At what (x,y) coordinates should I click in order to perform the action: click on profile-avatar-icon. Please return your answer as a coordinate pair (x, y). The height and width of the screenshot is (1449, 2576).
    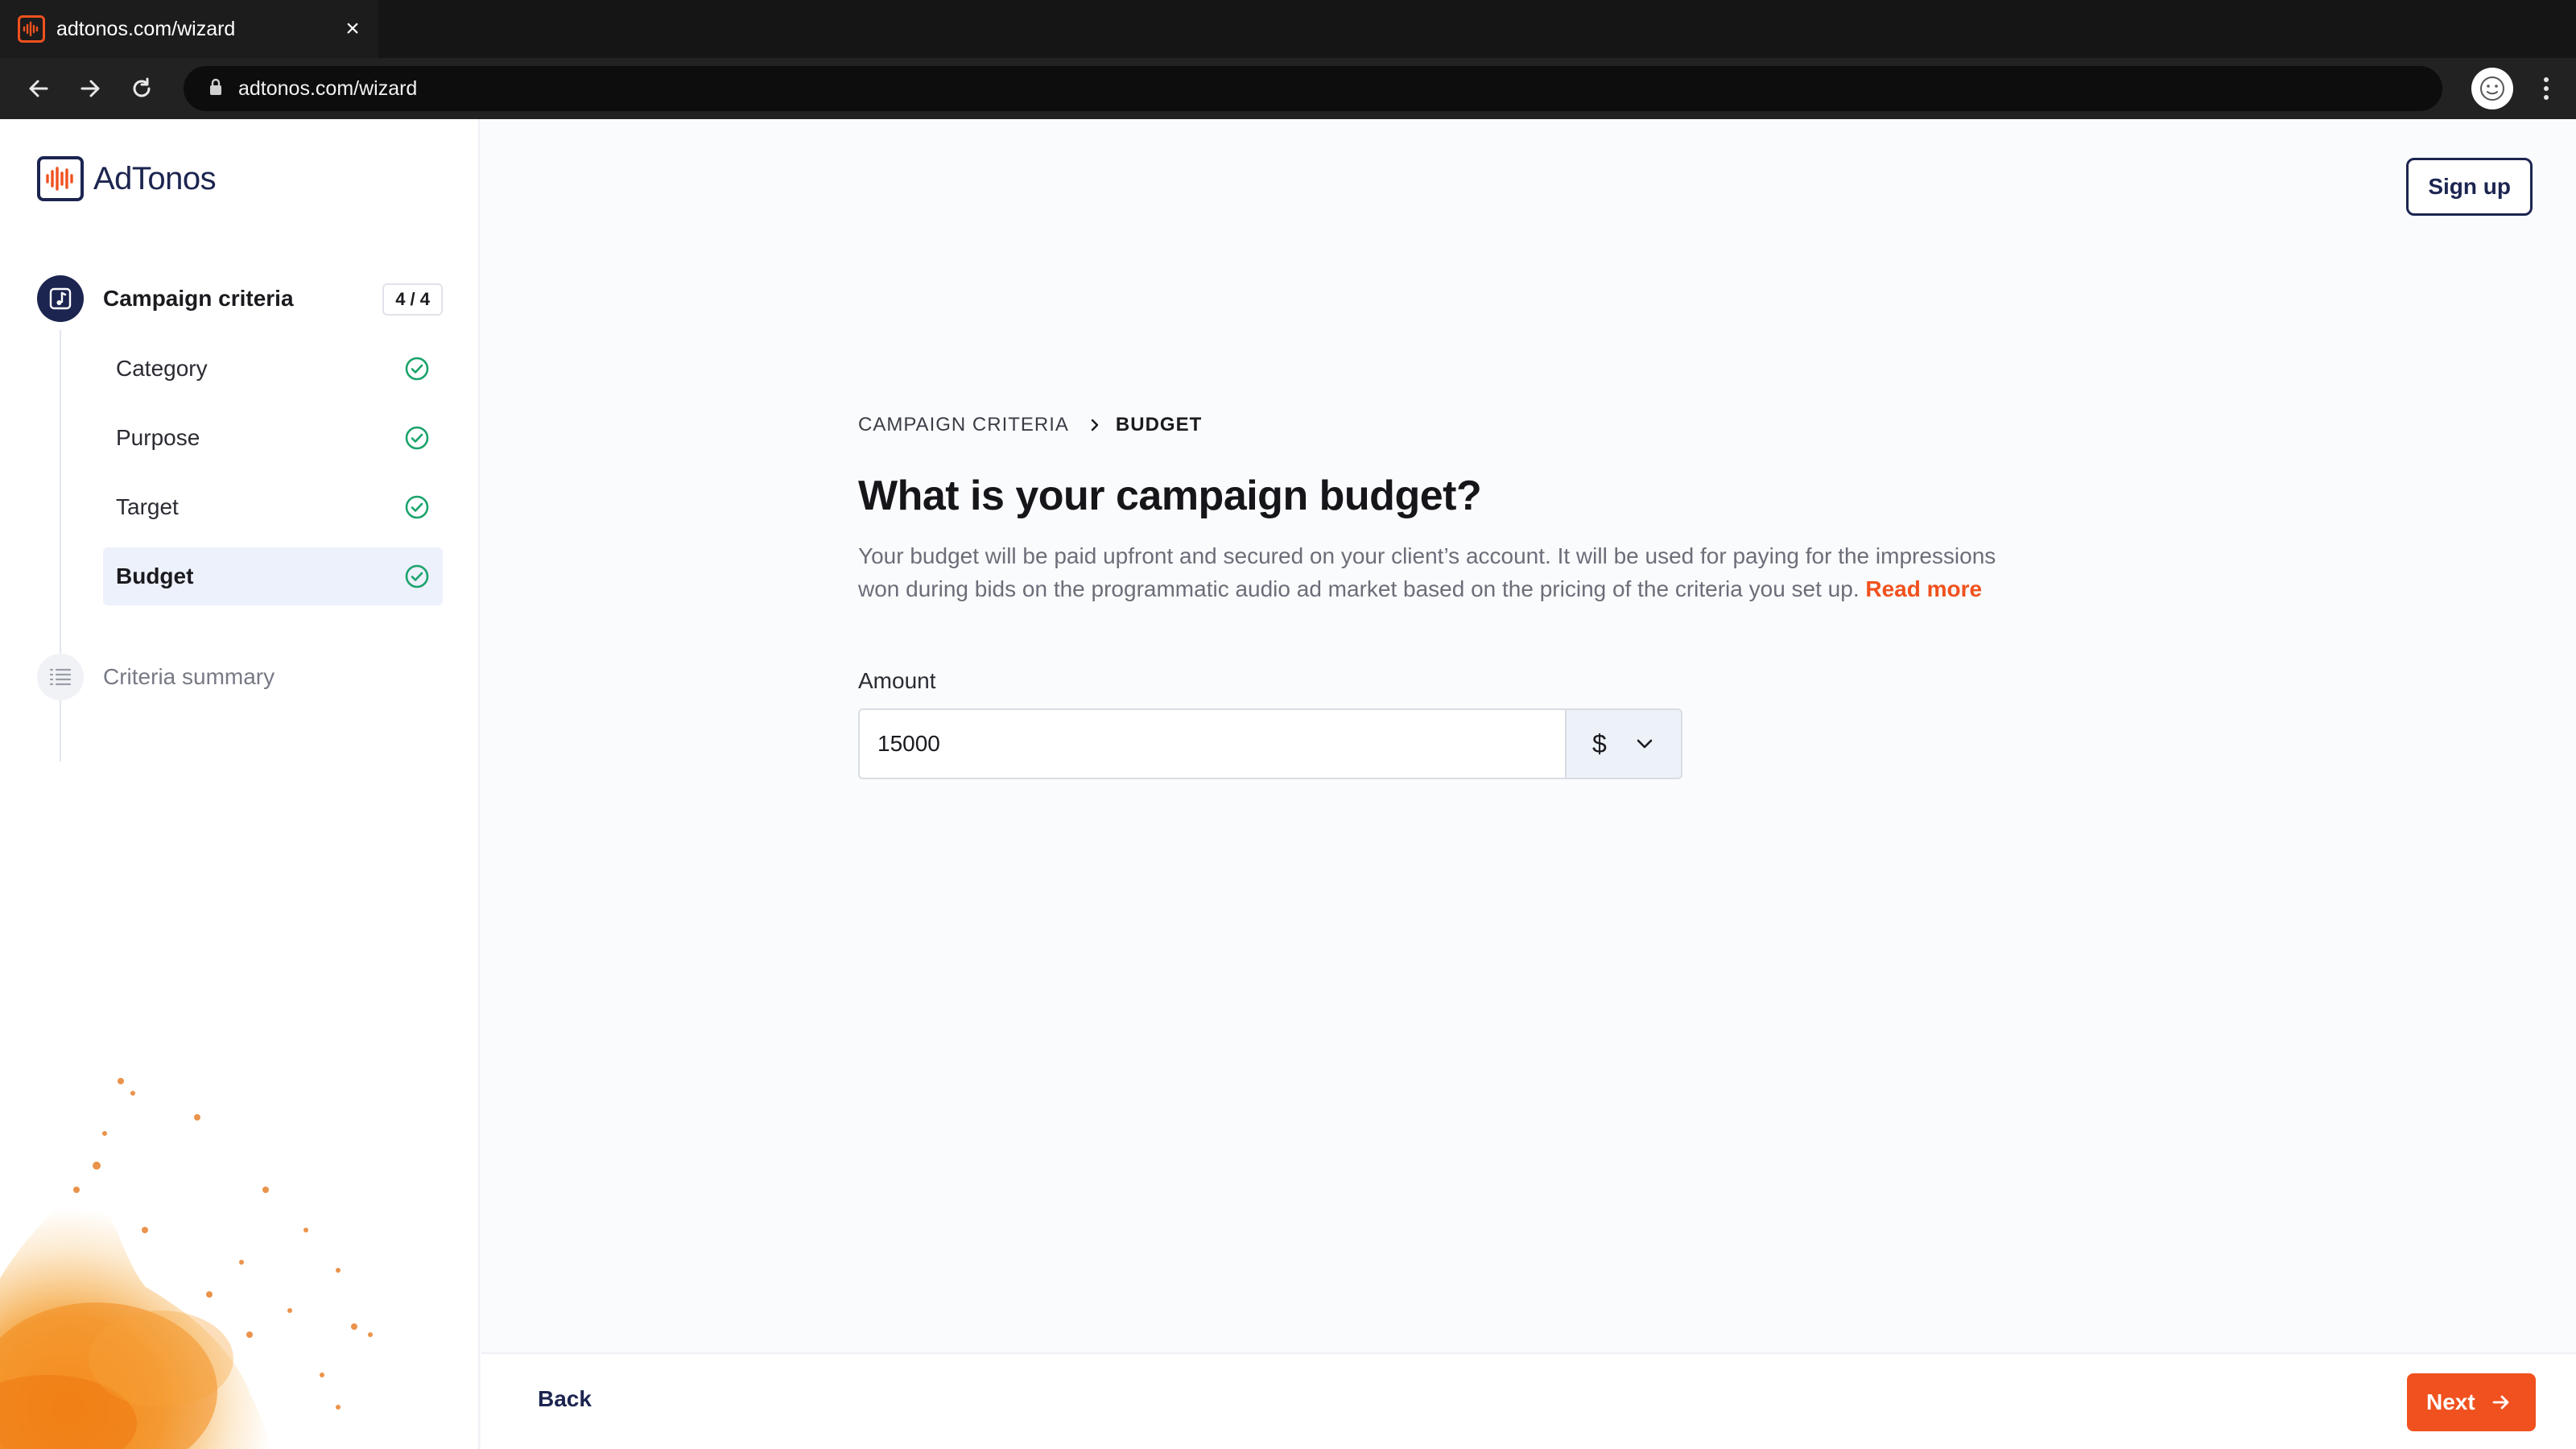
    Looking at the image, I should click on (2492, 88).